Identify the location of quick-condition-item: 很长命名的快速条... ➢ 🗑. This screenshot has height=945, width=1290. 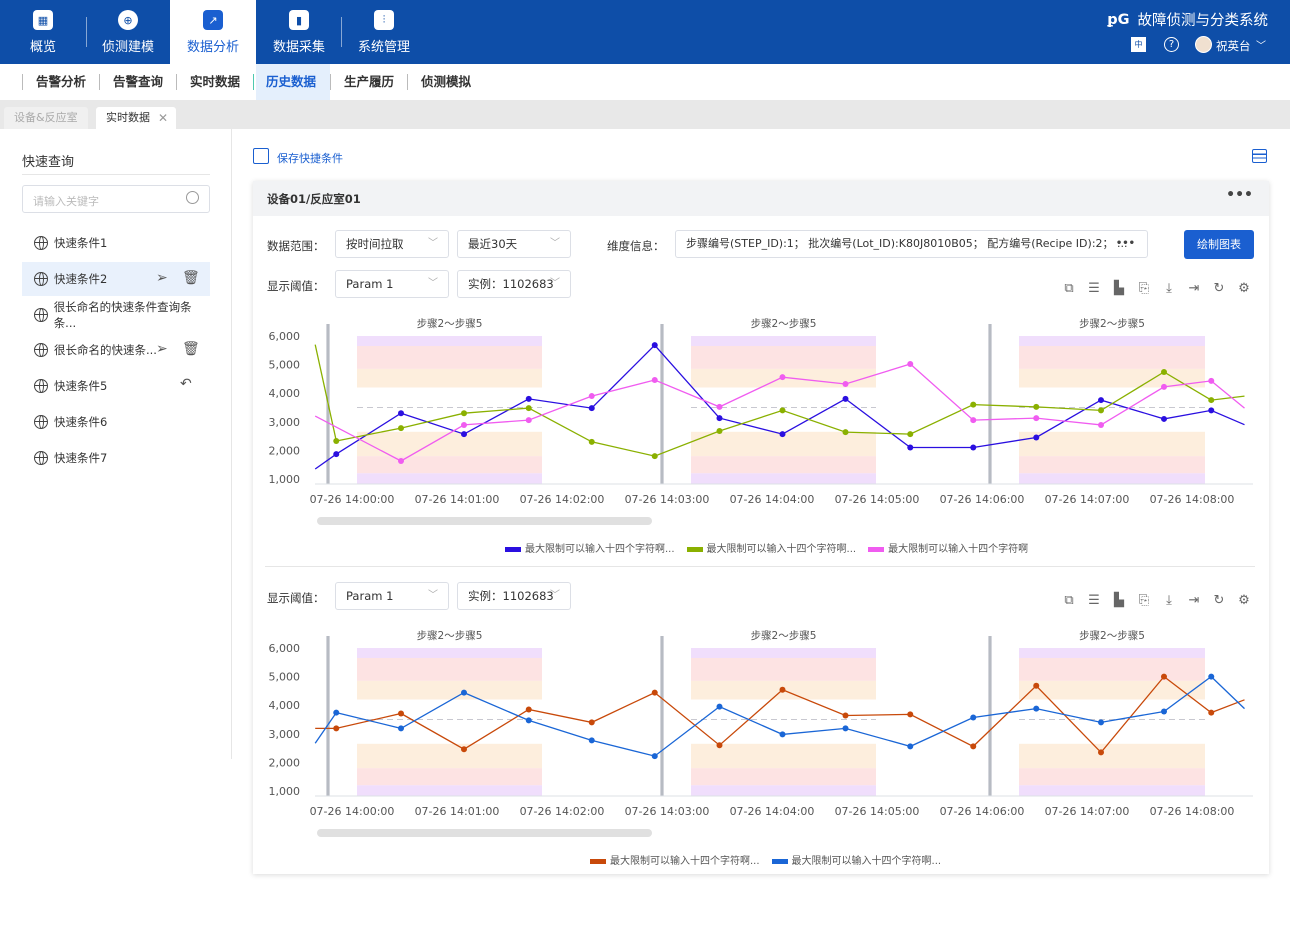
(116, 350).